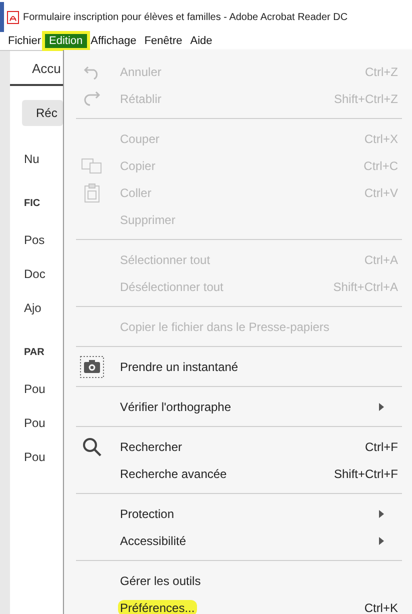 This screenshot has height=614, width=412. Describe the element at coordinates (381, 139) in the screenshot. I see `shortcut-label: Ctrl+X` at that location.